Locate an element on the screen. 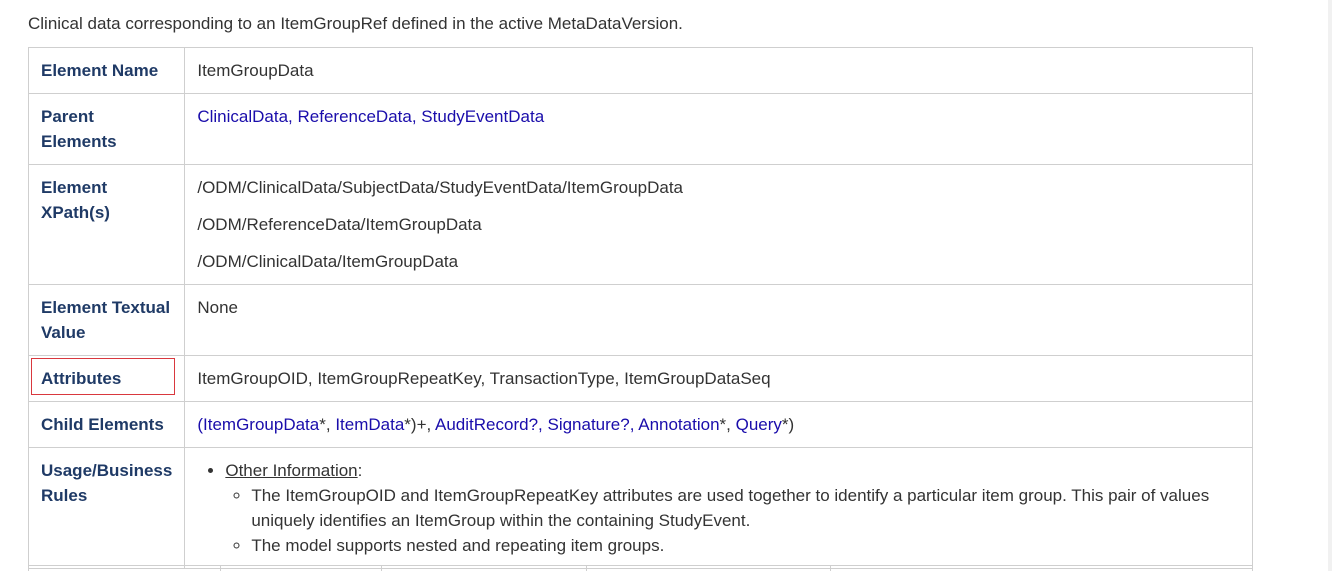 The height and width of the screenshot is (571, 1332). child-elements-header: Child Elements is located at coordinates (106, 424).